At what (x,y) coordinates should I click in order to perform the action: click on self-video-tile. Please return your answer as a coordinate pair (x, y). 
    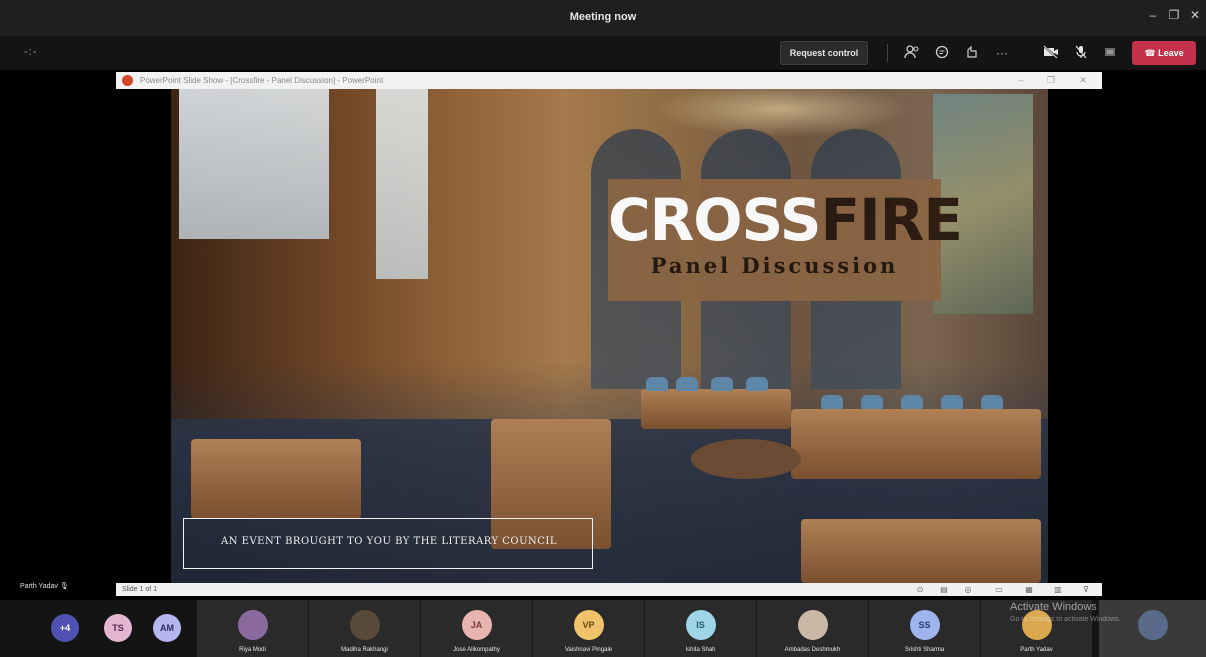
    Looking at the image, I should click on (1152, 628).